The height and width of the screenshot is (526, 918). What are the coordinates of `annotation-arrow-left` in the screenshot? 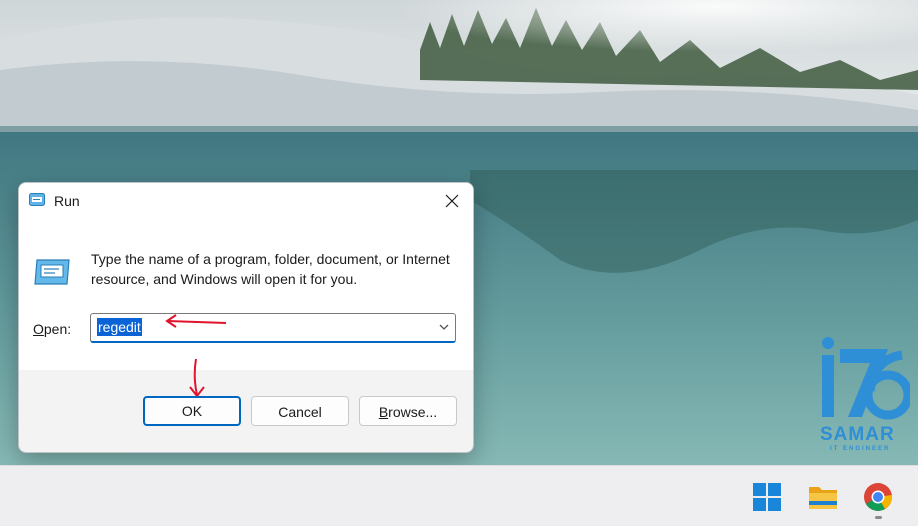 It's located at (196, 321).